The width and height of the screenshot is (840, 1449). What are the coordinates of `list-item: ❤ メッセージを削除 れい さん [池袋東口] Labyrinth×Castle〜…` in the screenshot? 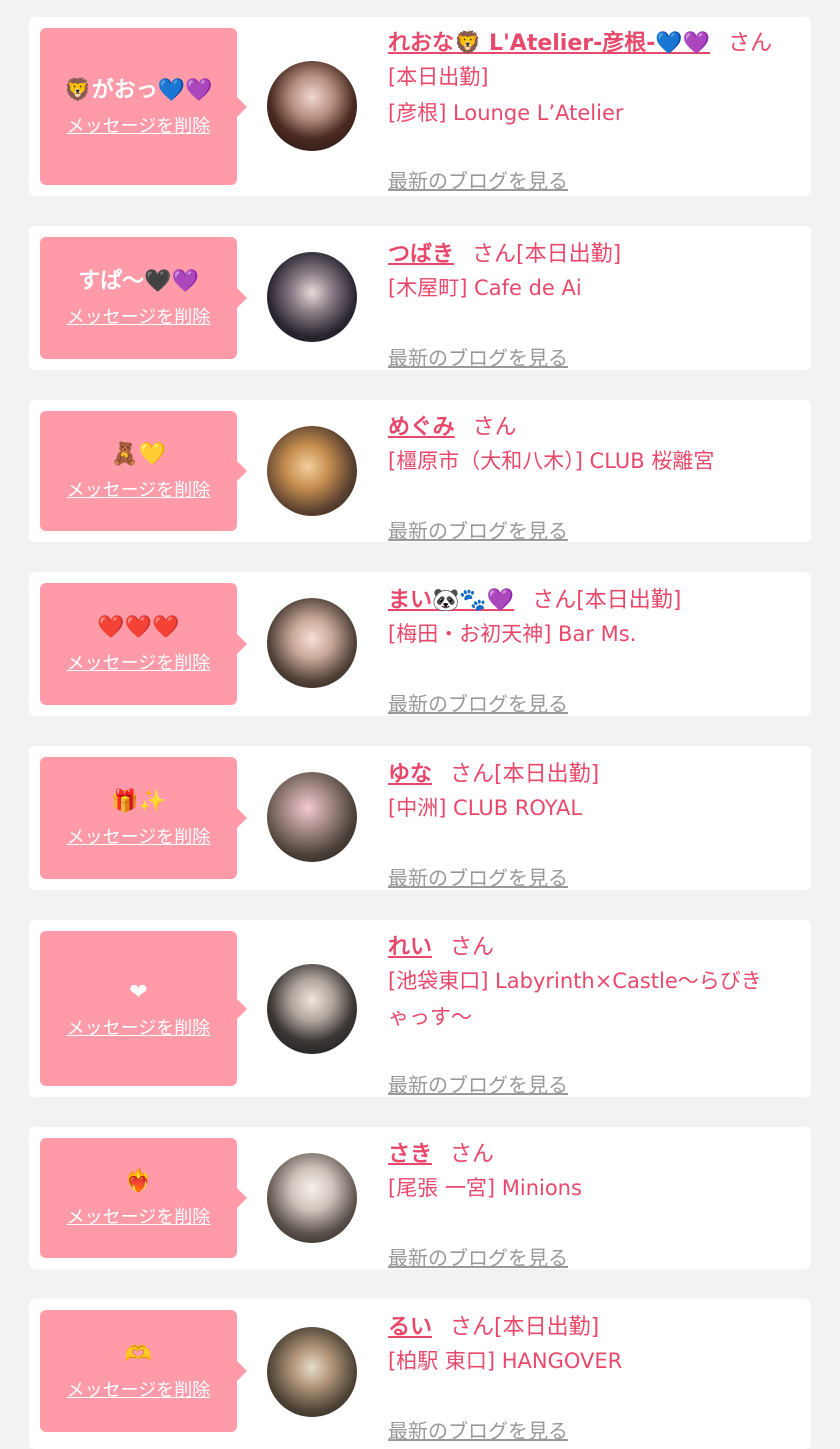 It's located at (420, 1008).